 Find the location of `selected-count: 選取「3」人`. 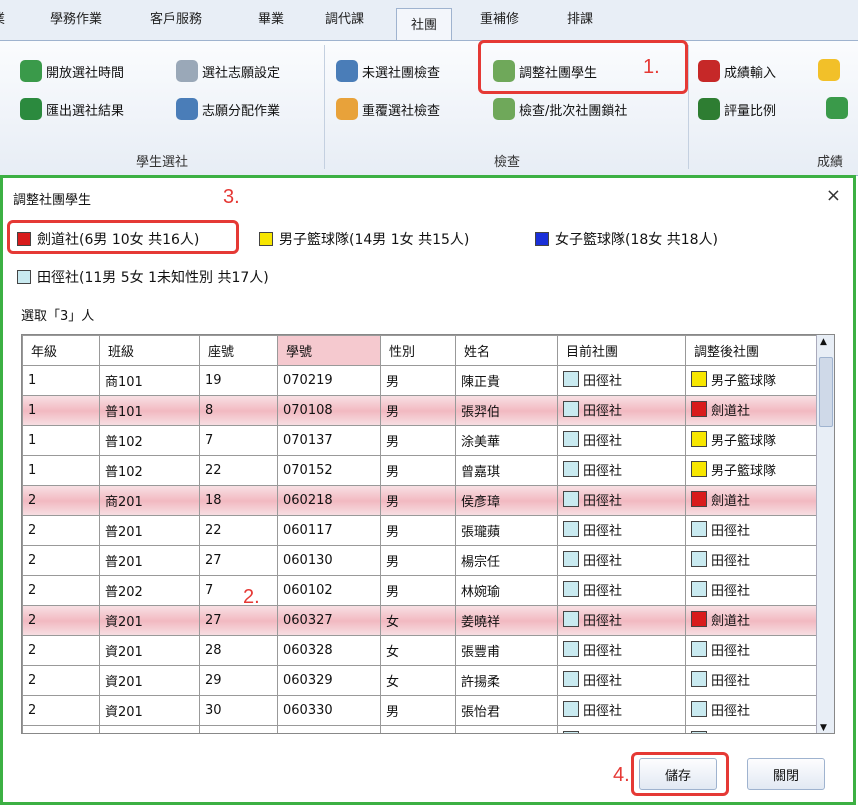

selected-count: 選取「3」人 is located at coordinates (58, 316).